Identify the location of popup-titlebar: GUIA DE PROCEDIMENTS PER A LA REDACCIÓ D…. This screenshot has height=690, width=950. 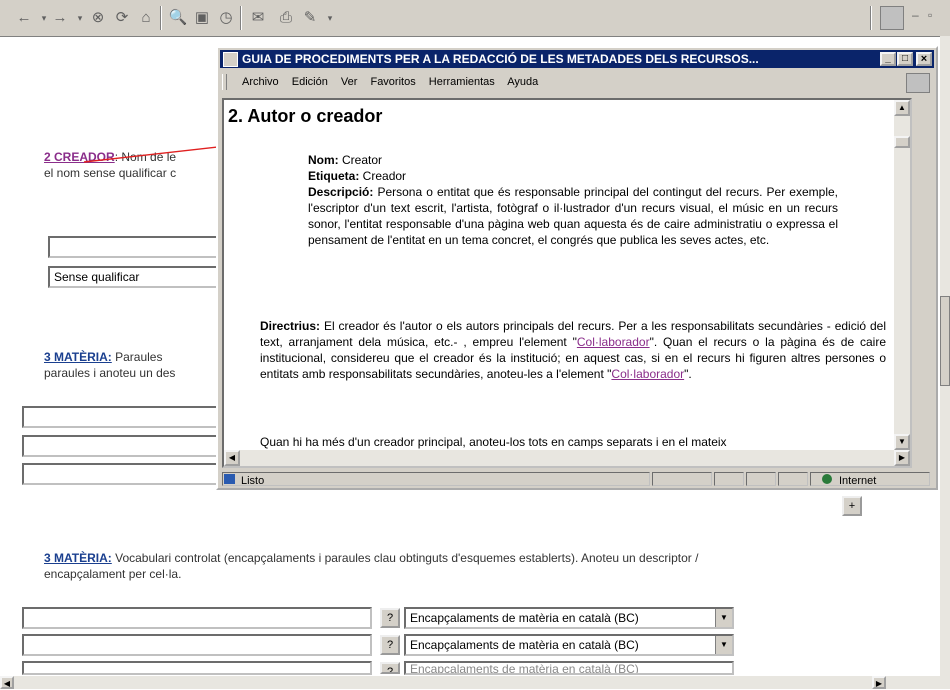
(577, 59).